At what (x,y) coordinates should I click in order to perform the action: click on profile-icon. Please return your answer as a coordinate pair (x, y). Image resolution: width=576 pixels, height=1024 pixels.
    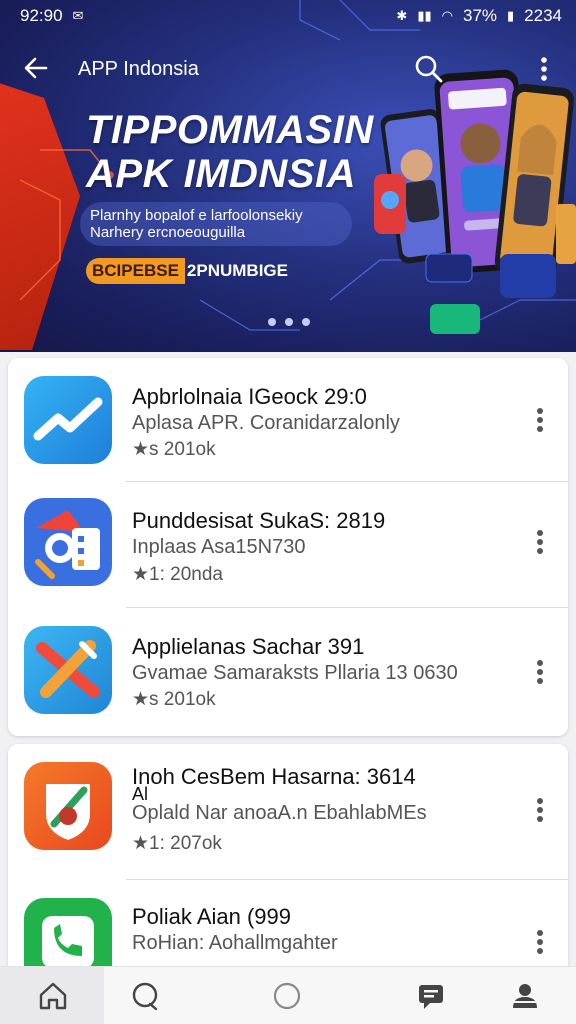
    Looking at the image, I should click on (525, 996).